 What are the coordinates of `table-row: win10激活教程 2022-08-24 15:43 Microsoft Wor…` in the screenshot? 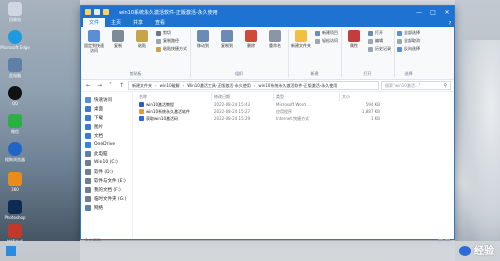 It's located at (293, 104).